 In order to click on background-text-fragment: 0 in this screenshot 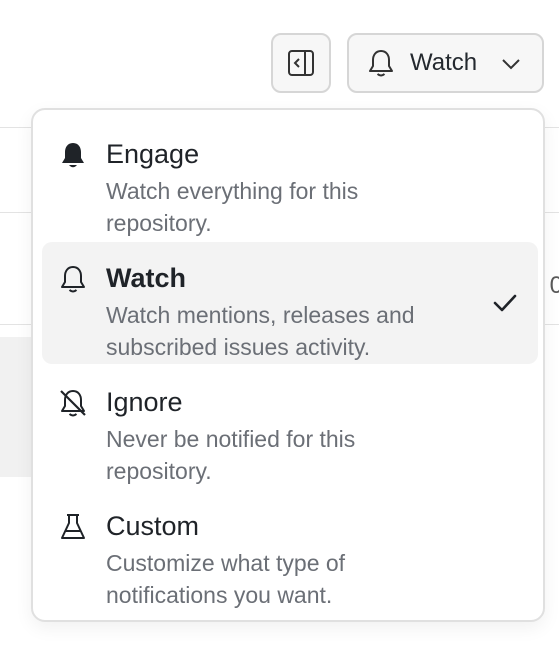, I will do `click(554, 285)`.